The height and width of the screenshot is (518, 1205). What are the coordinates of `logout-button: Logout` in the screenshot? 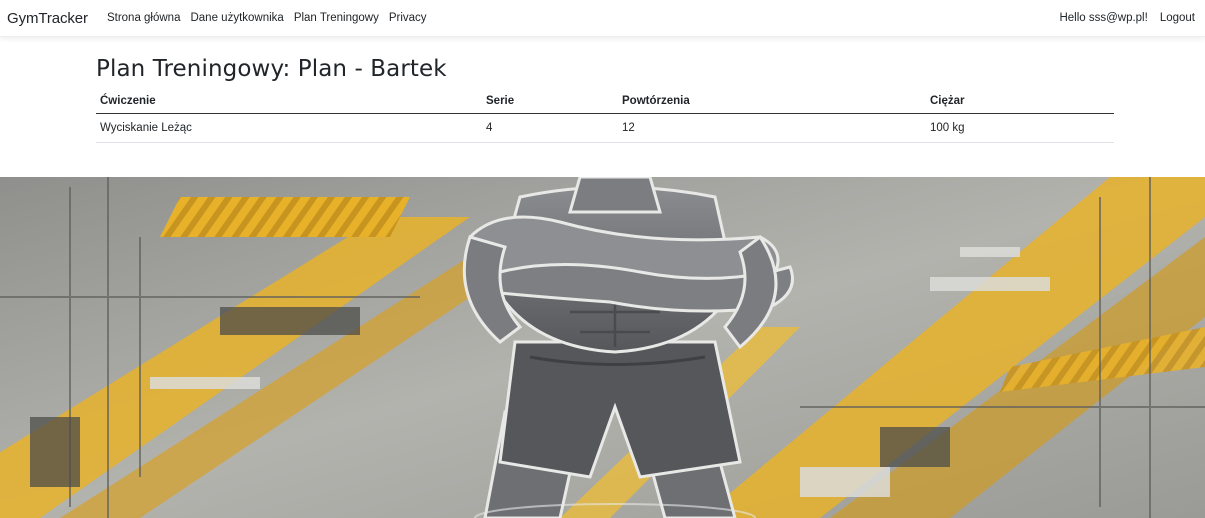 It's located at (1174, 18).